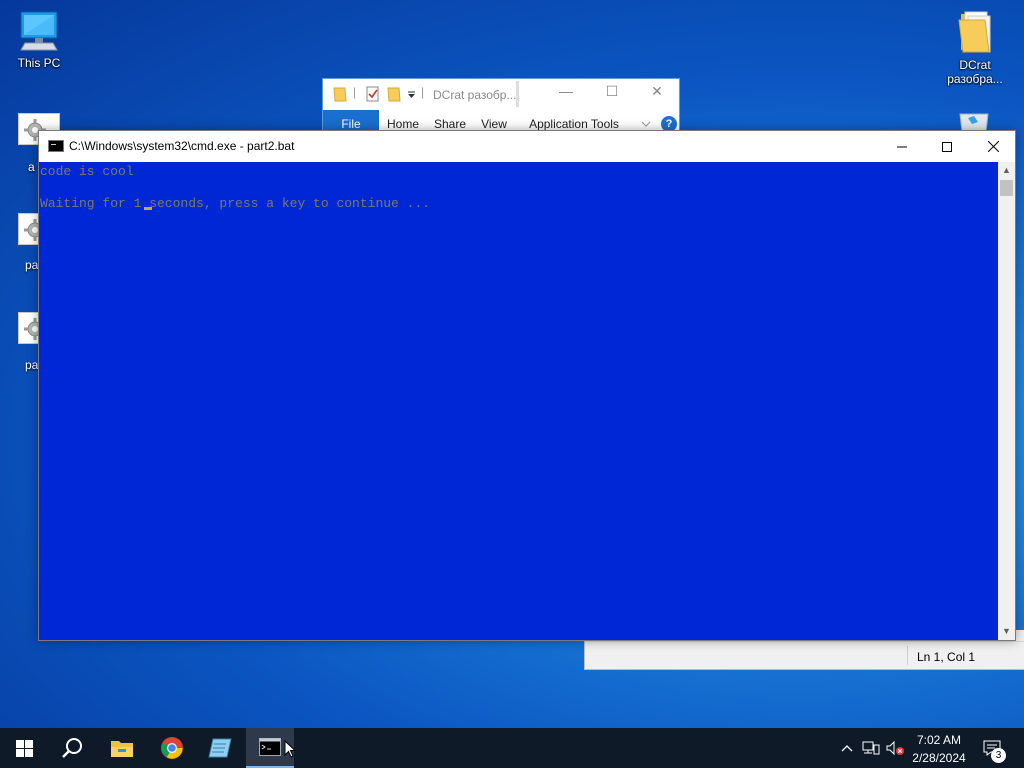  I want to click on network-icon, so click(871, 748).